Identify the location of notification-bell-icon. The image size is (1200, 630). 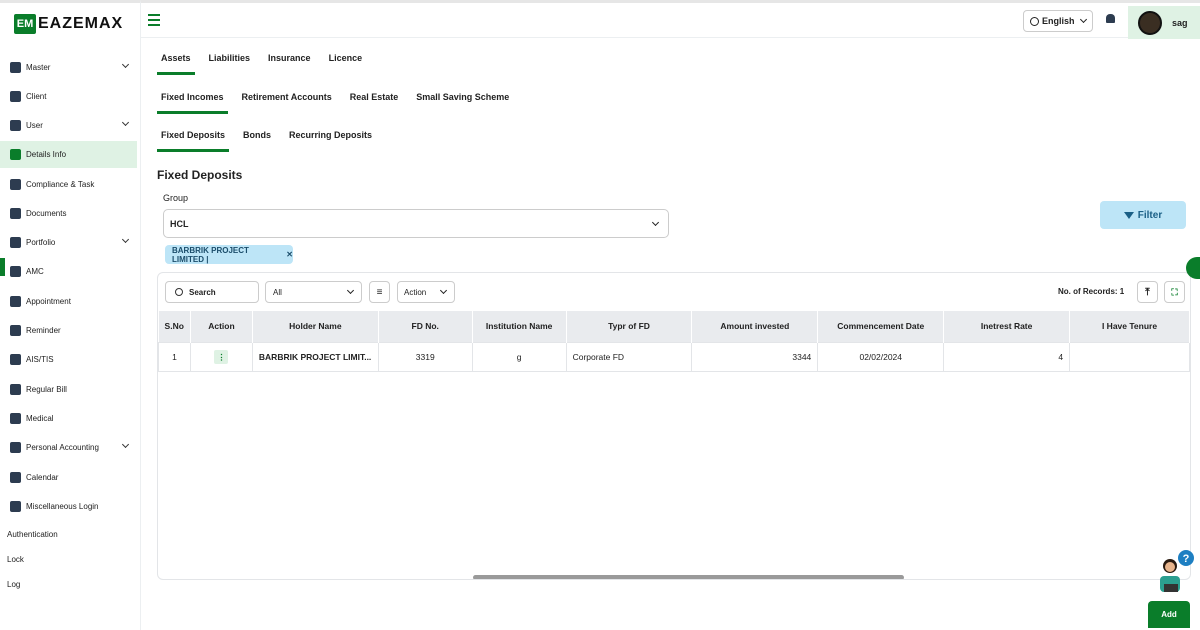
(1110, 18).